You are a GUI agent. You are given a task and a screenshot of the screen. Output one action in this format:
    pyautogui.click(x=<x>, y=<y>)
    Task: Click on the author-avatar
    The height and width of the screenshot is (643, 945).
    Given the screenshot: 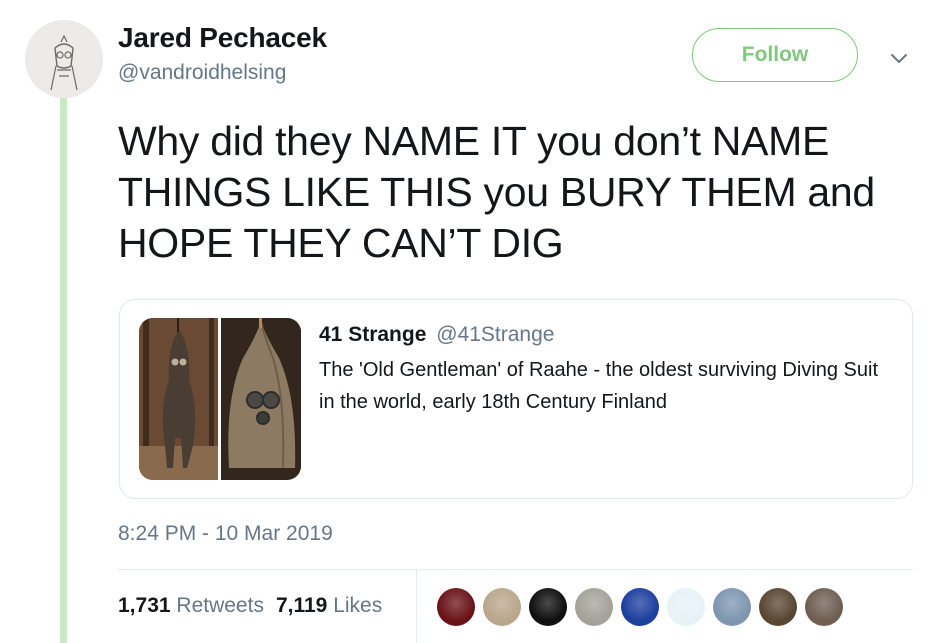 What is the action you would take?
    pyautogui.click(x=64, y=59)
    